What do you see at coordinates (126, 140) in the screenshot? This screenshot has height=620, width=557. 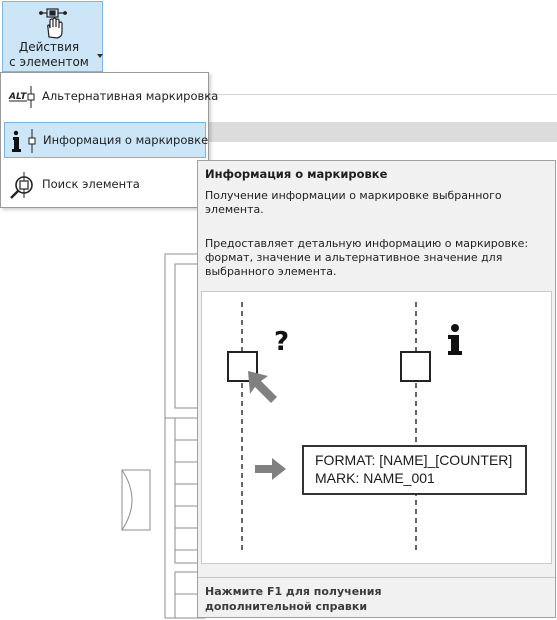 I see `menu-item-label: Информация о маркировке` at bounding box center [126, 140].